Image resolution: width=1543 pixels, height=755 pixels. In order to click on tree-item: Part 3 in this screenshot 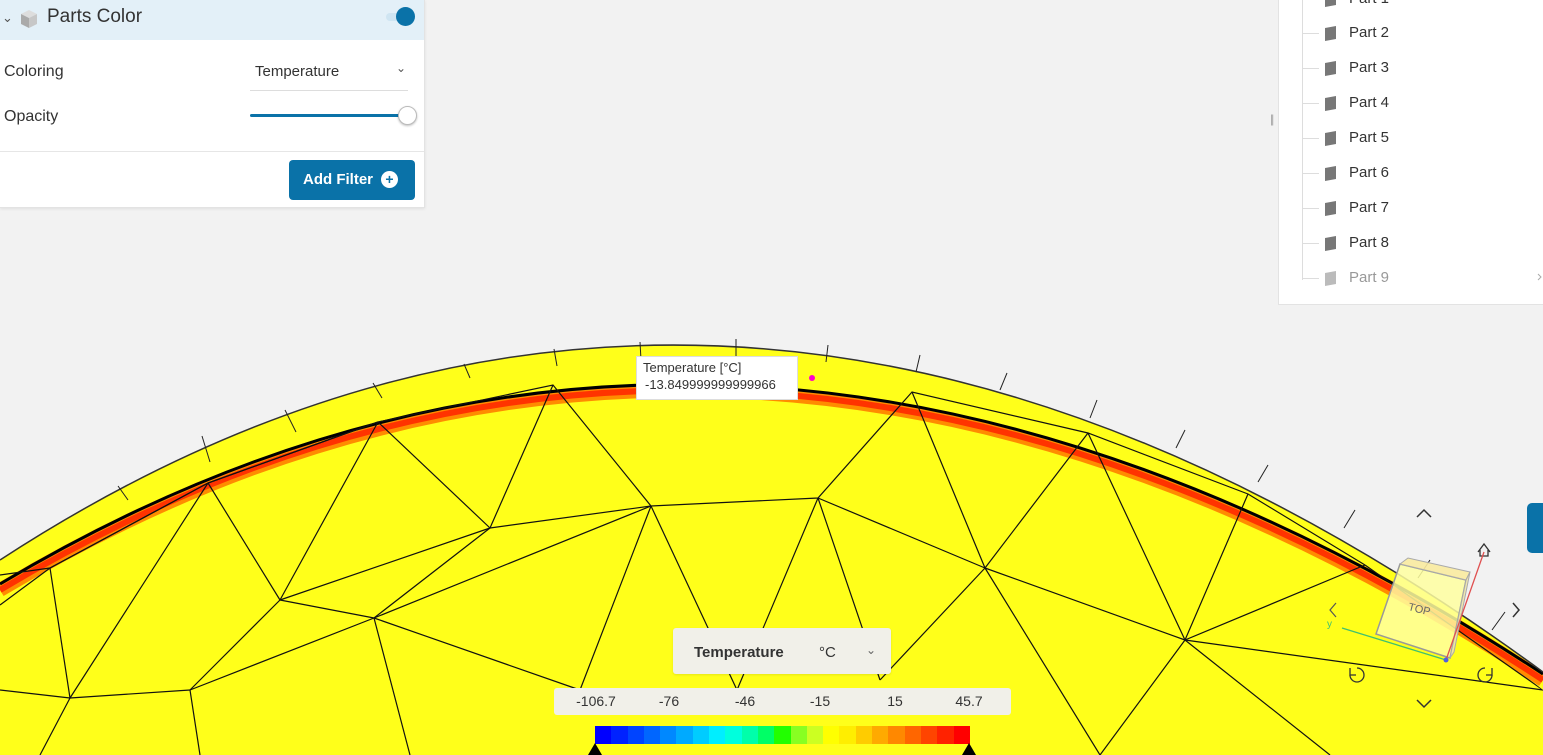, I will do `click(1413, 69)`.